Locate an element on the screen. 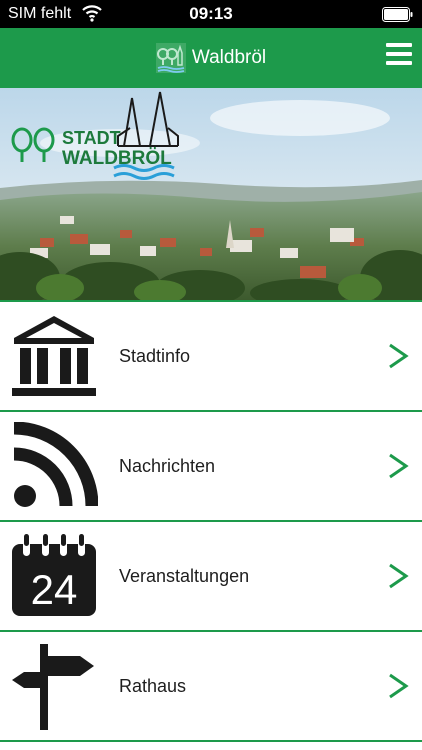 This screenshot has width=422, height=750. menu-item-label: Nachrichten is located at coordinates (167, 466).